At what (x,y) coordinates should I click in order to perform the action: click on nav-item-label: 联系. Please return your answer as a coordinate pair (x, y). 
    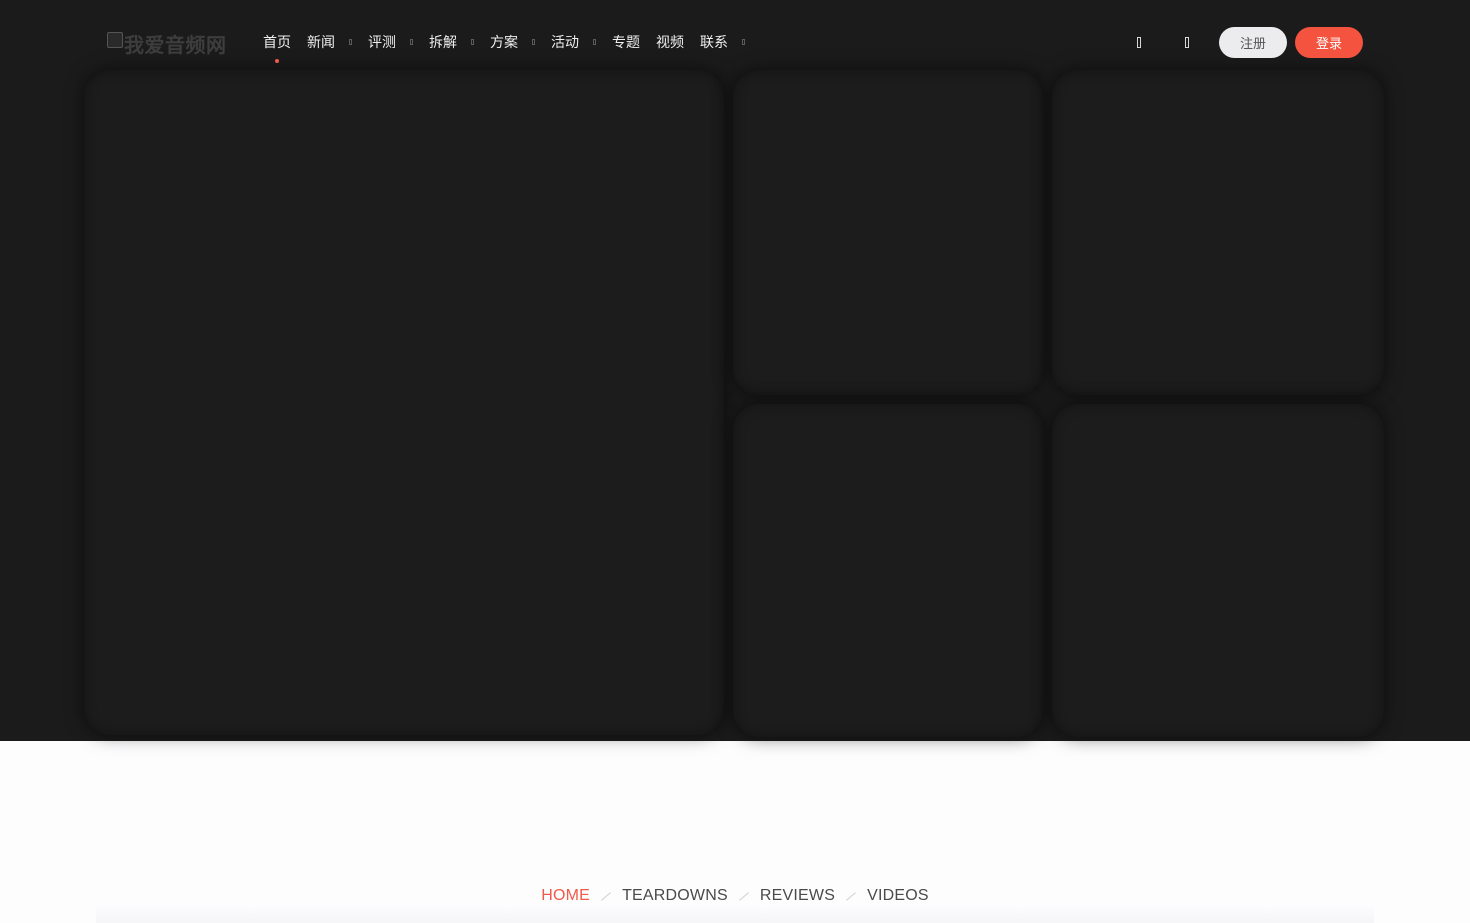
    Looking at the image, I should click on (714, 43).